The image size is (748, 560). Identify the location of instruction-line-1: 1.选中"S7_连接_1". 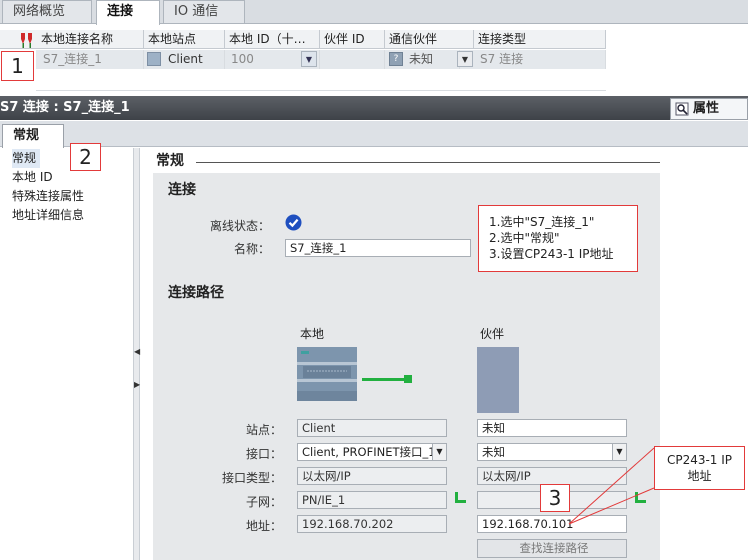
(542, 222).